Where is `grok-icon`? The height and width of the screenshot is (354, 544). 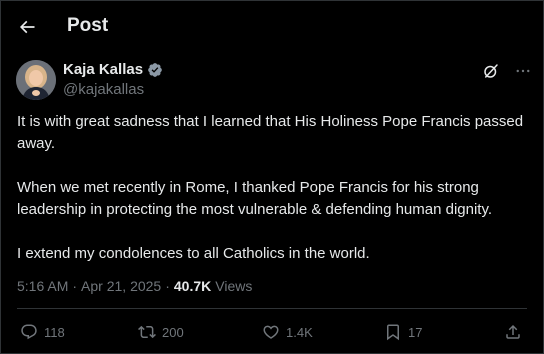 grok-icon is located at coordinates (491, 71).